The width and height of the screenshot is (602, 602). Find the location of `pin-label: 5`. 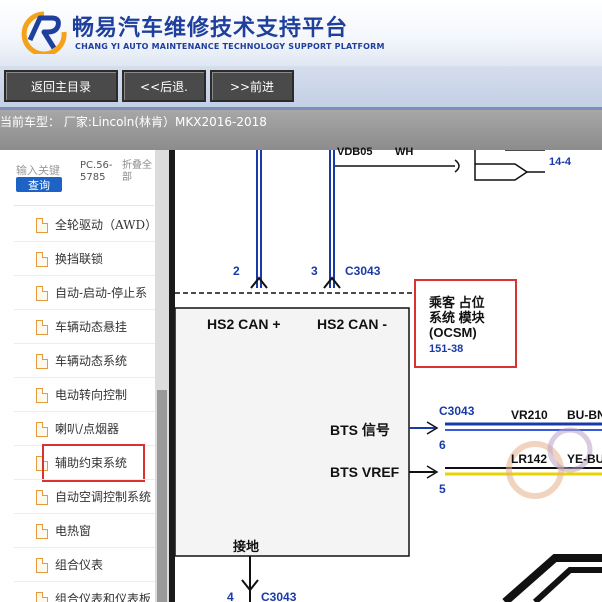

pin-label: 5 is located at coordinates (442, 489).